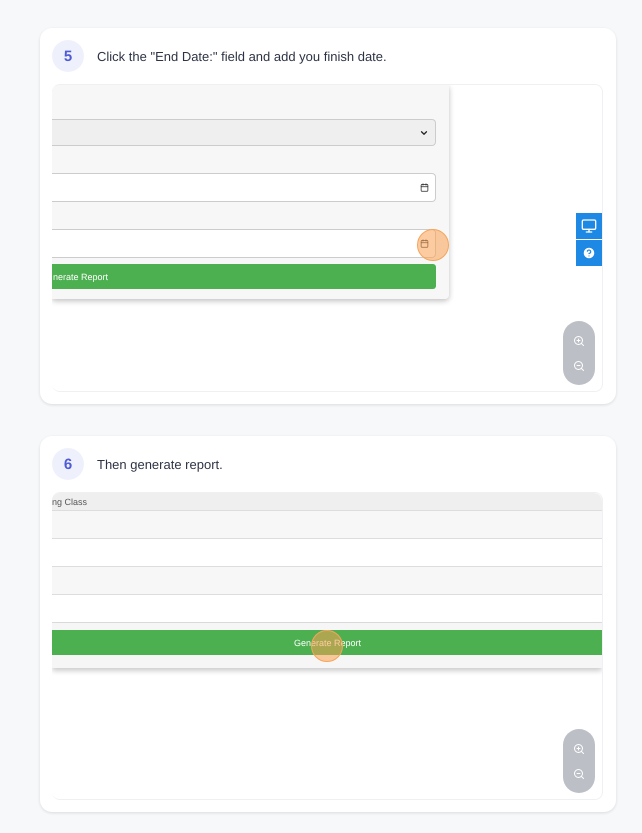  Describe the element at coordinates (244, 276) in the screenshot. I see `generate-report-button: nerate Report` at that location.